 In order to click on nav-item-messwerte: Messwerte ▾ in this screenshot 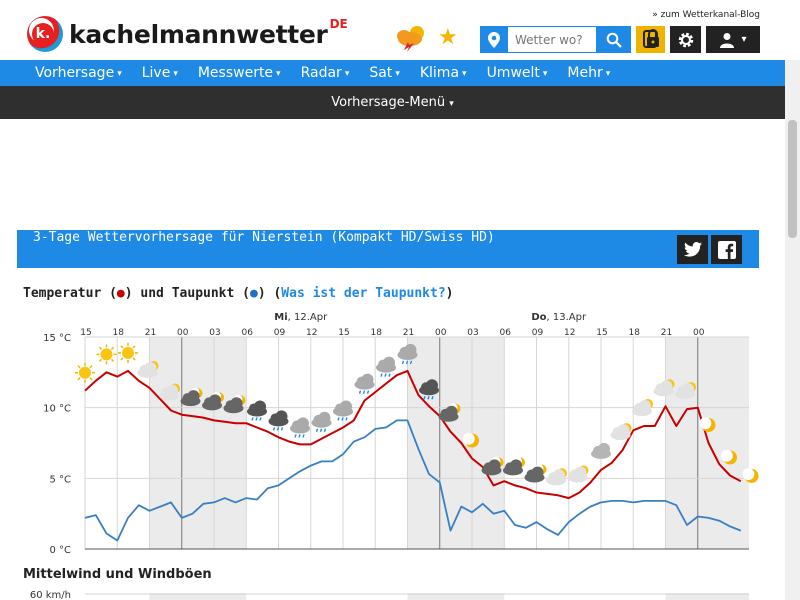, I will do `click(239, 73)`.